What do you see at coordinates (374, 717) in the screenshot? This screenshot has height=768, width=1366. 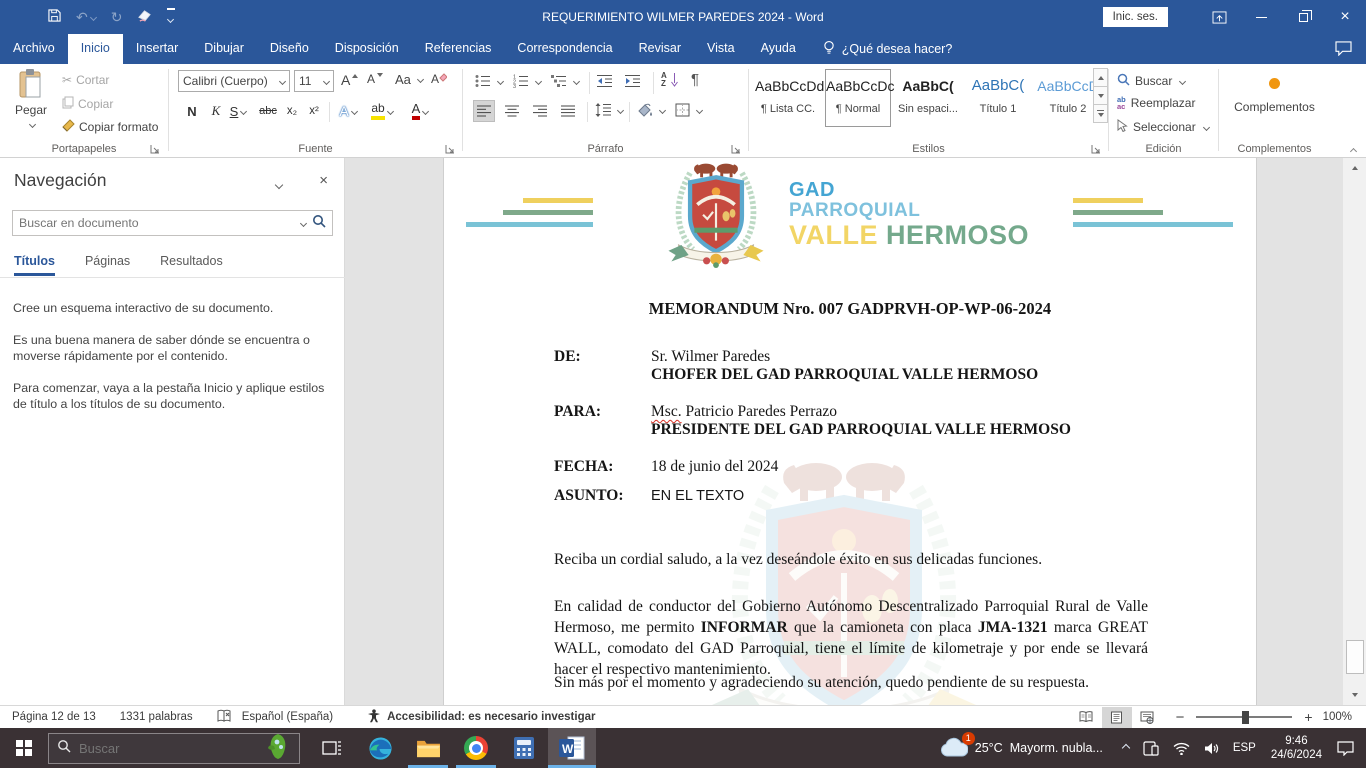 I see `accessibility-icon` at bounding box center [374, 717].